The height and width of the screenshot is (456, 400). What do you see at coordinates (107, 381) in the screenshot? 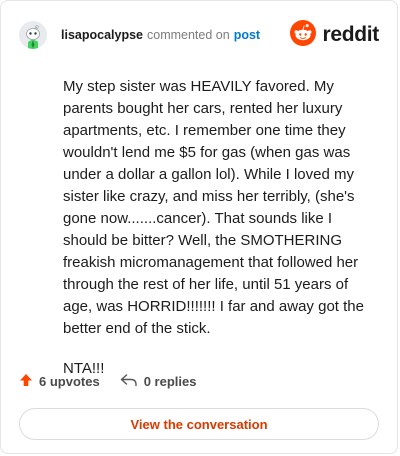
I see `comment-stats: 6 upvotes 0 replies` at bounding box center [107, 381].